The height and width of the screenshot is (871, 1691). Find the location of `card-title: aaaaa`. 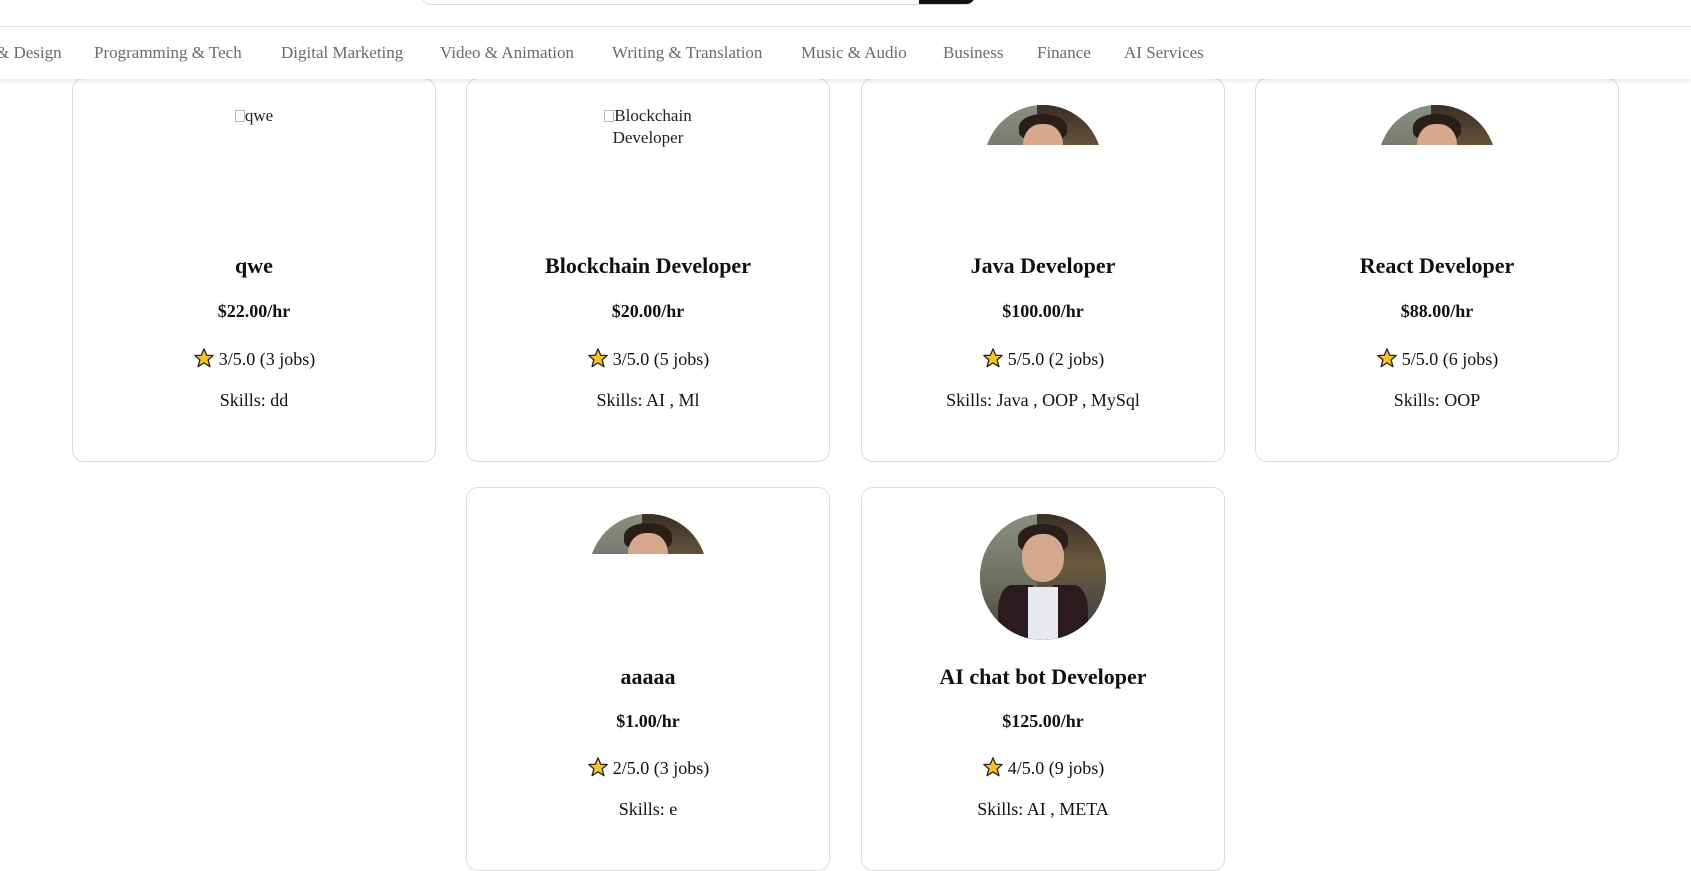

card-title: aaaaa is located at coordinates (648, 677).